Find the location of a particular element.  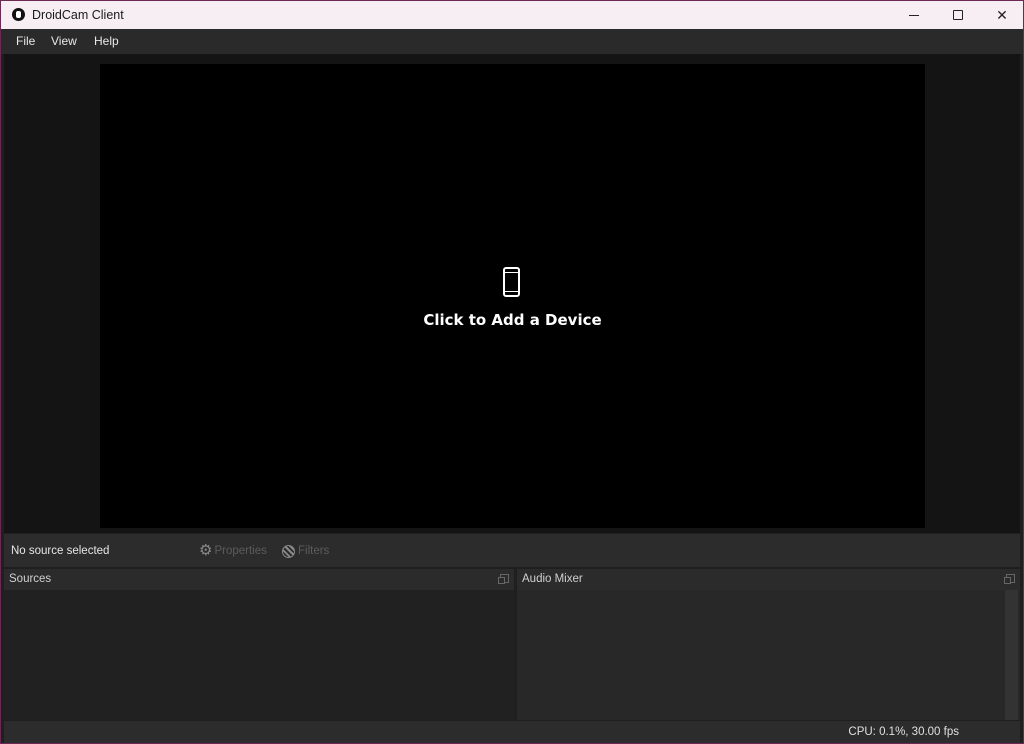

properties-button: ⚙ Properties is located at coordinates (233, 551).